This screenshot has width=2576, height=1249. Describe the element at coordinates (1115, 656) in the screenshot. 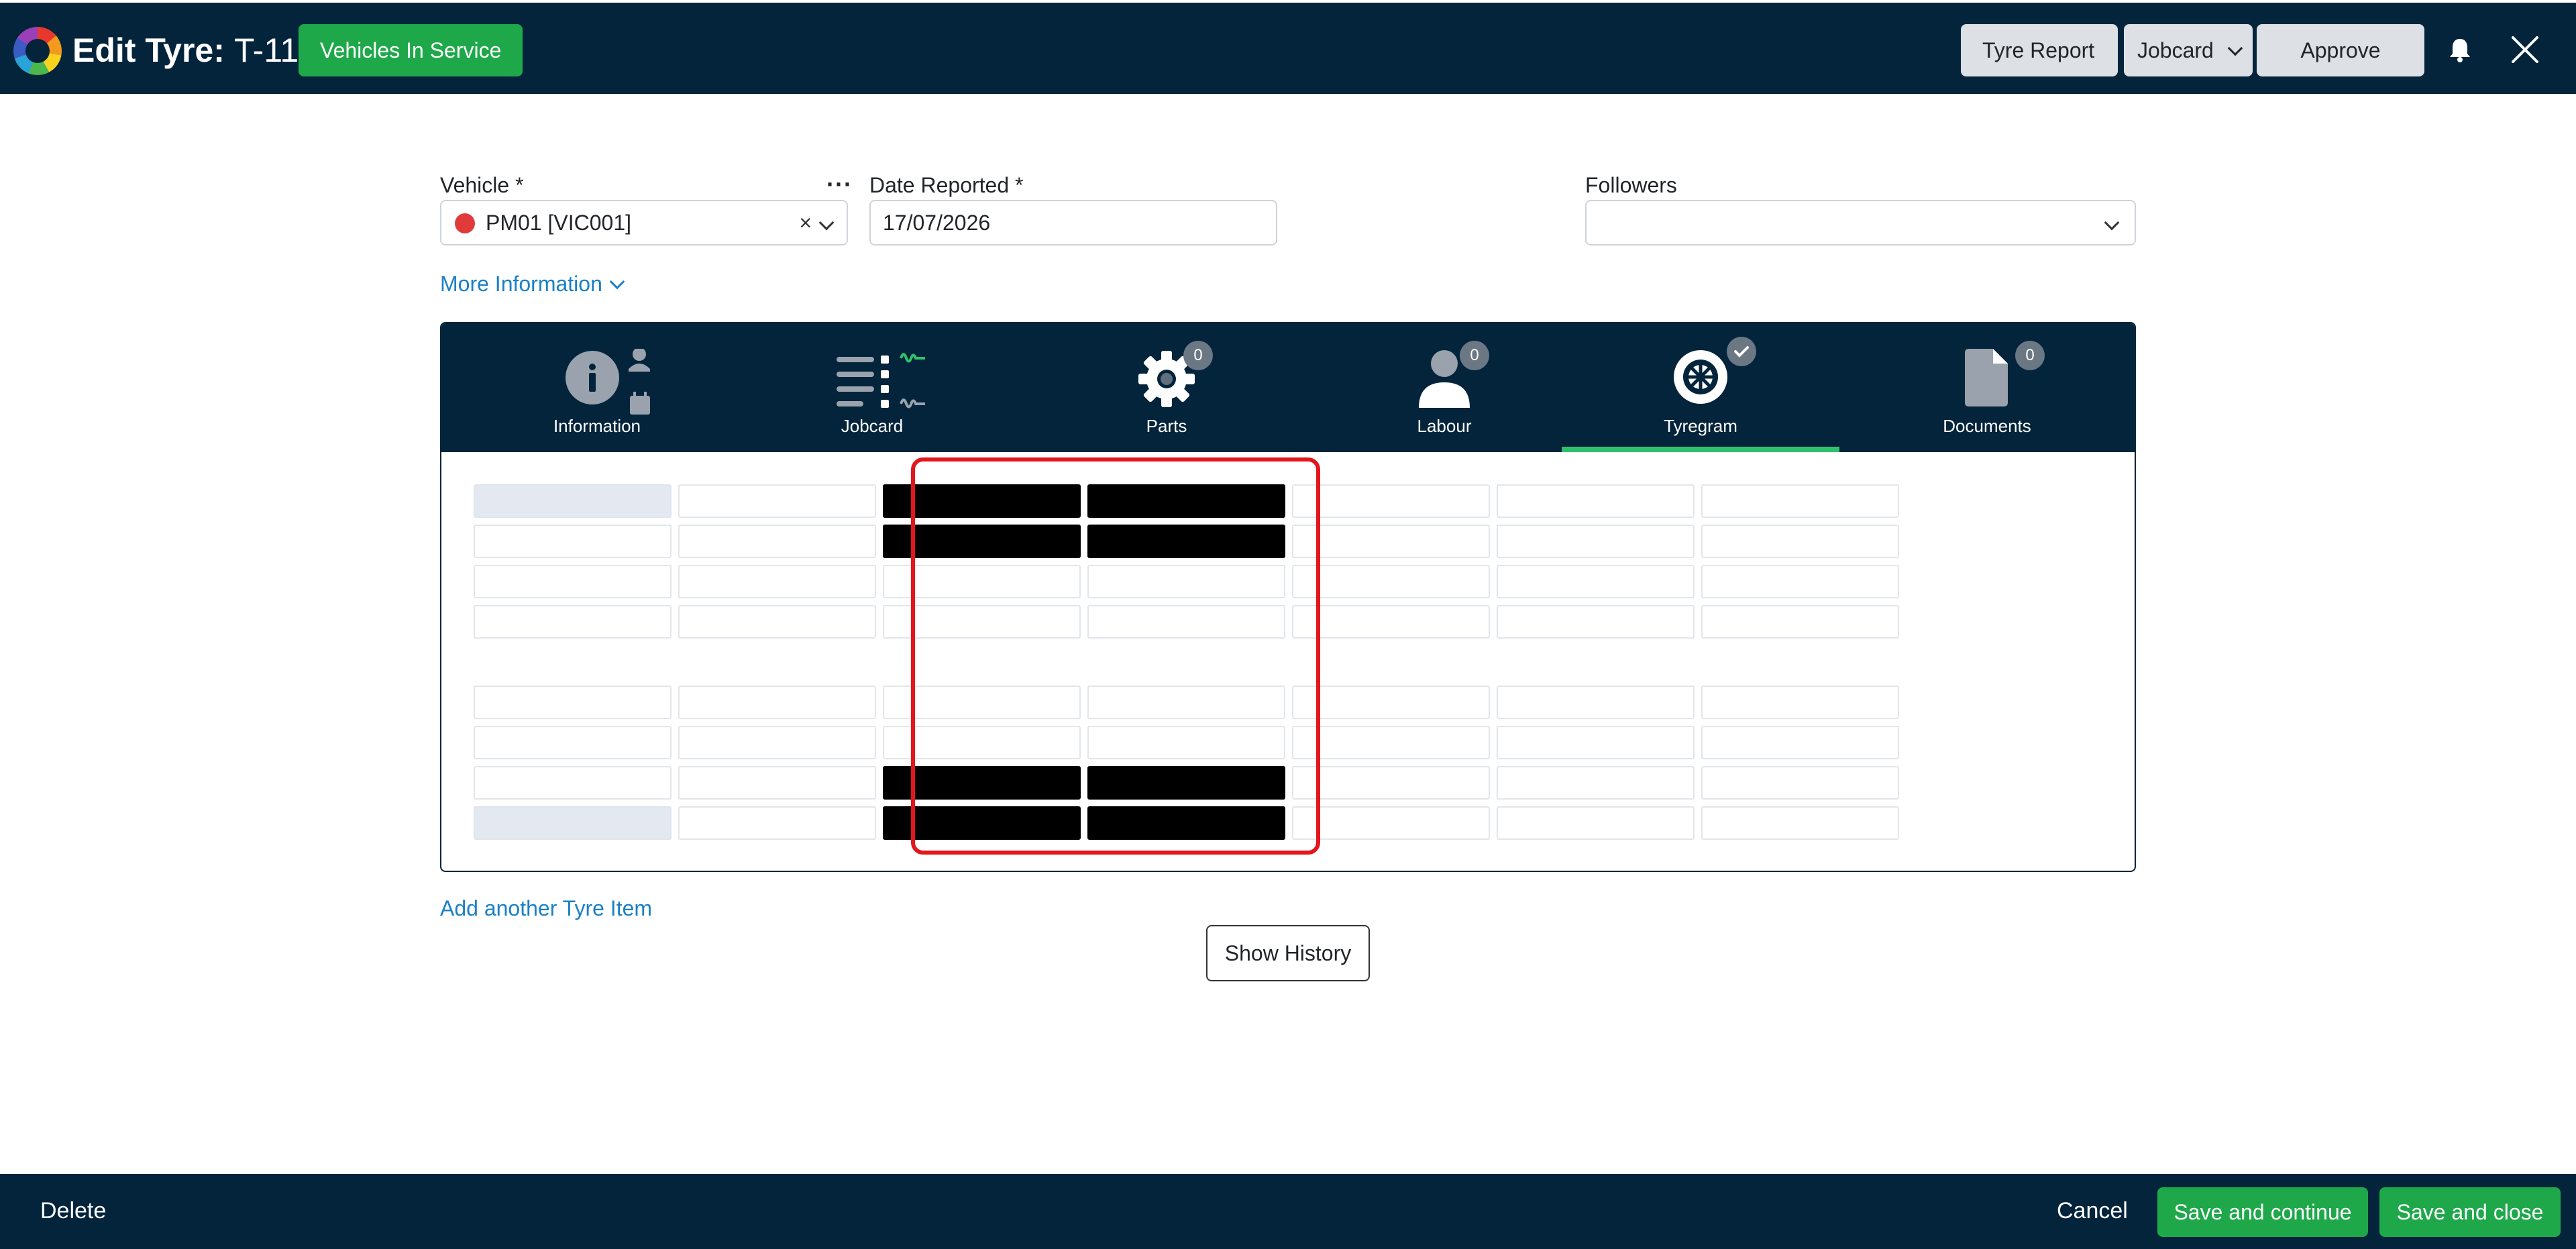

I see `highlight-frame` at that location.